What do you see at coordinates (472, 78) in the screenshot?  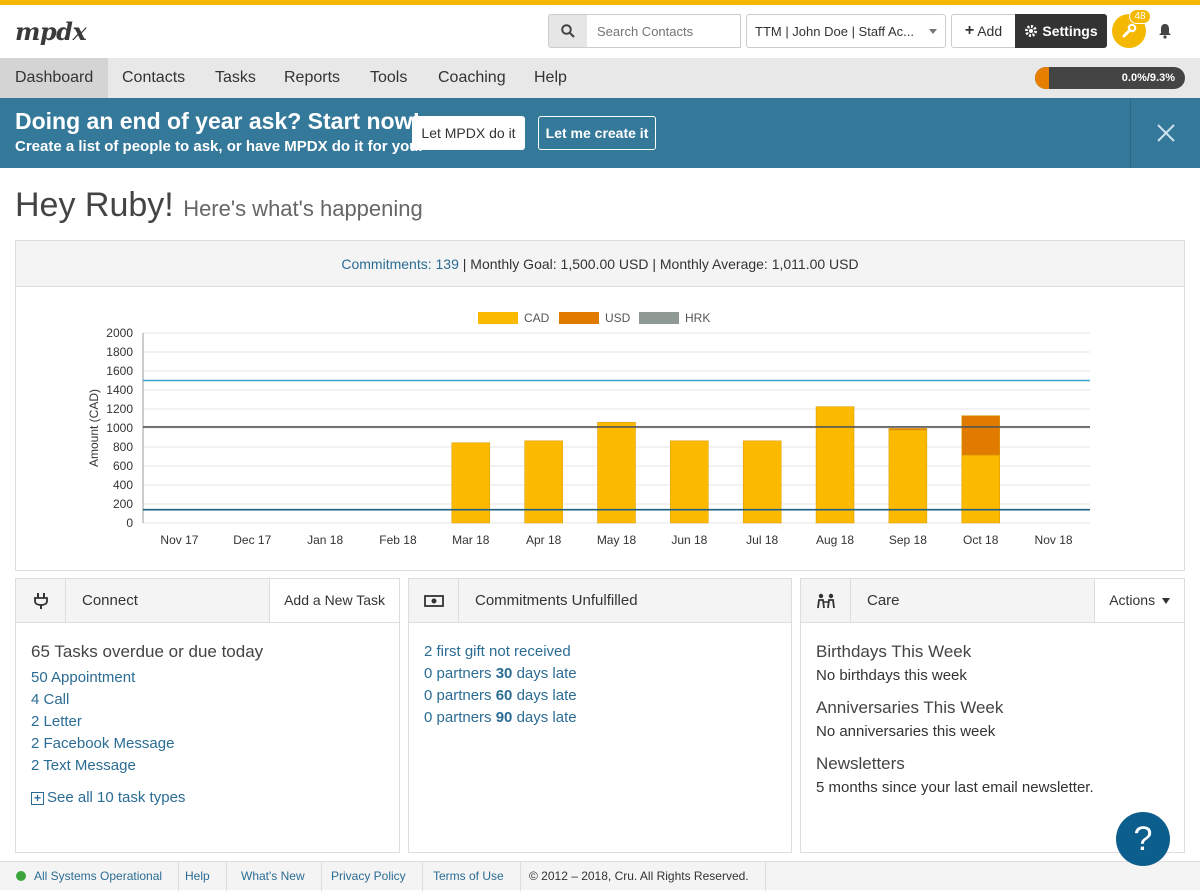 I see `nav-coaching: Coaching` at bounding box center [472, 78].